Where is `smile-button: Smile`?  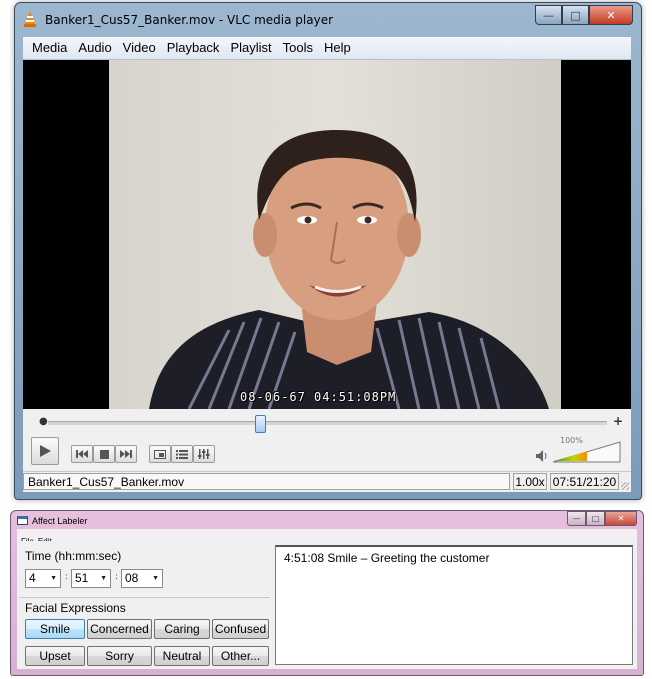
smile-button: Smile is located at coordinates (55, 629).